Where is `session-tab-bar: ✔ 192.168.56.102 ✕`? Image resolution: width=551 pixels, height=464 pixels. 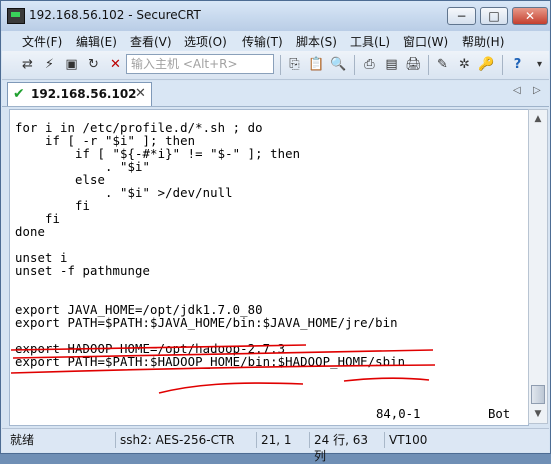 session-tab-bar: ✔ 192.168.56.102 ✕ is located at coordinates (275, 94).